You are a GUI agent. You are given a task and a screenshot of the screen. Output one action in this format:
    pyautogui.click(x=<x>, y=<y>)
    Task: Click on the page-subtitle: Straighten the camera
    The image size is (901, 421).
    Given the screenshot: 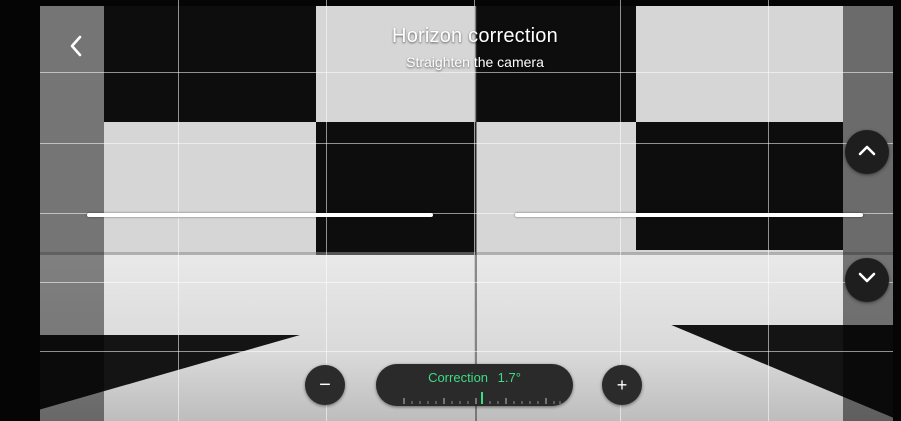 What is the action you would take?
    pyautogui.click(x=475, y=62)
    